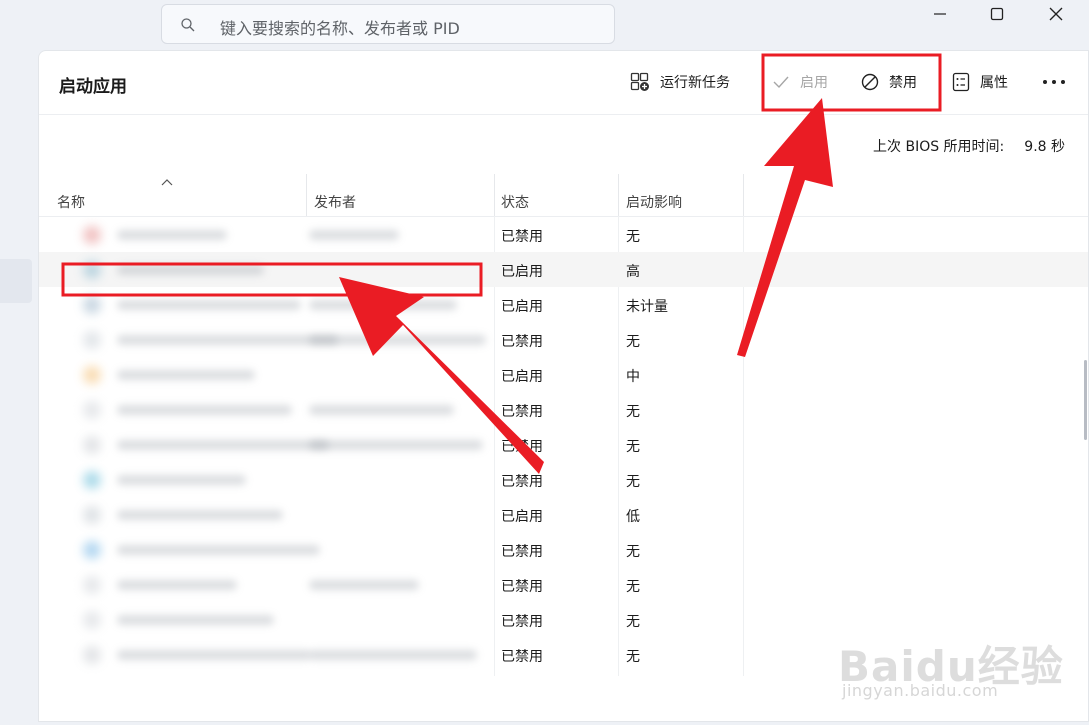 This screenshot has height=725, width=1089. I want to click on search-input: 键入要搜索的名称、发布者或 PID, so click(340, 27).